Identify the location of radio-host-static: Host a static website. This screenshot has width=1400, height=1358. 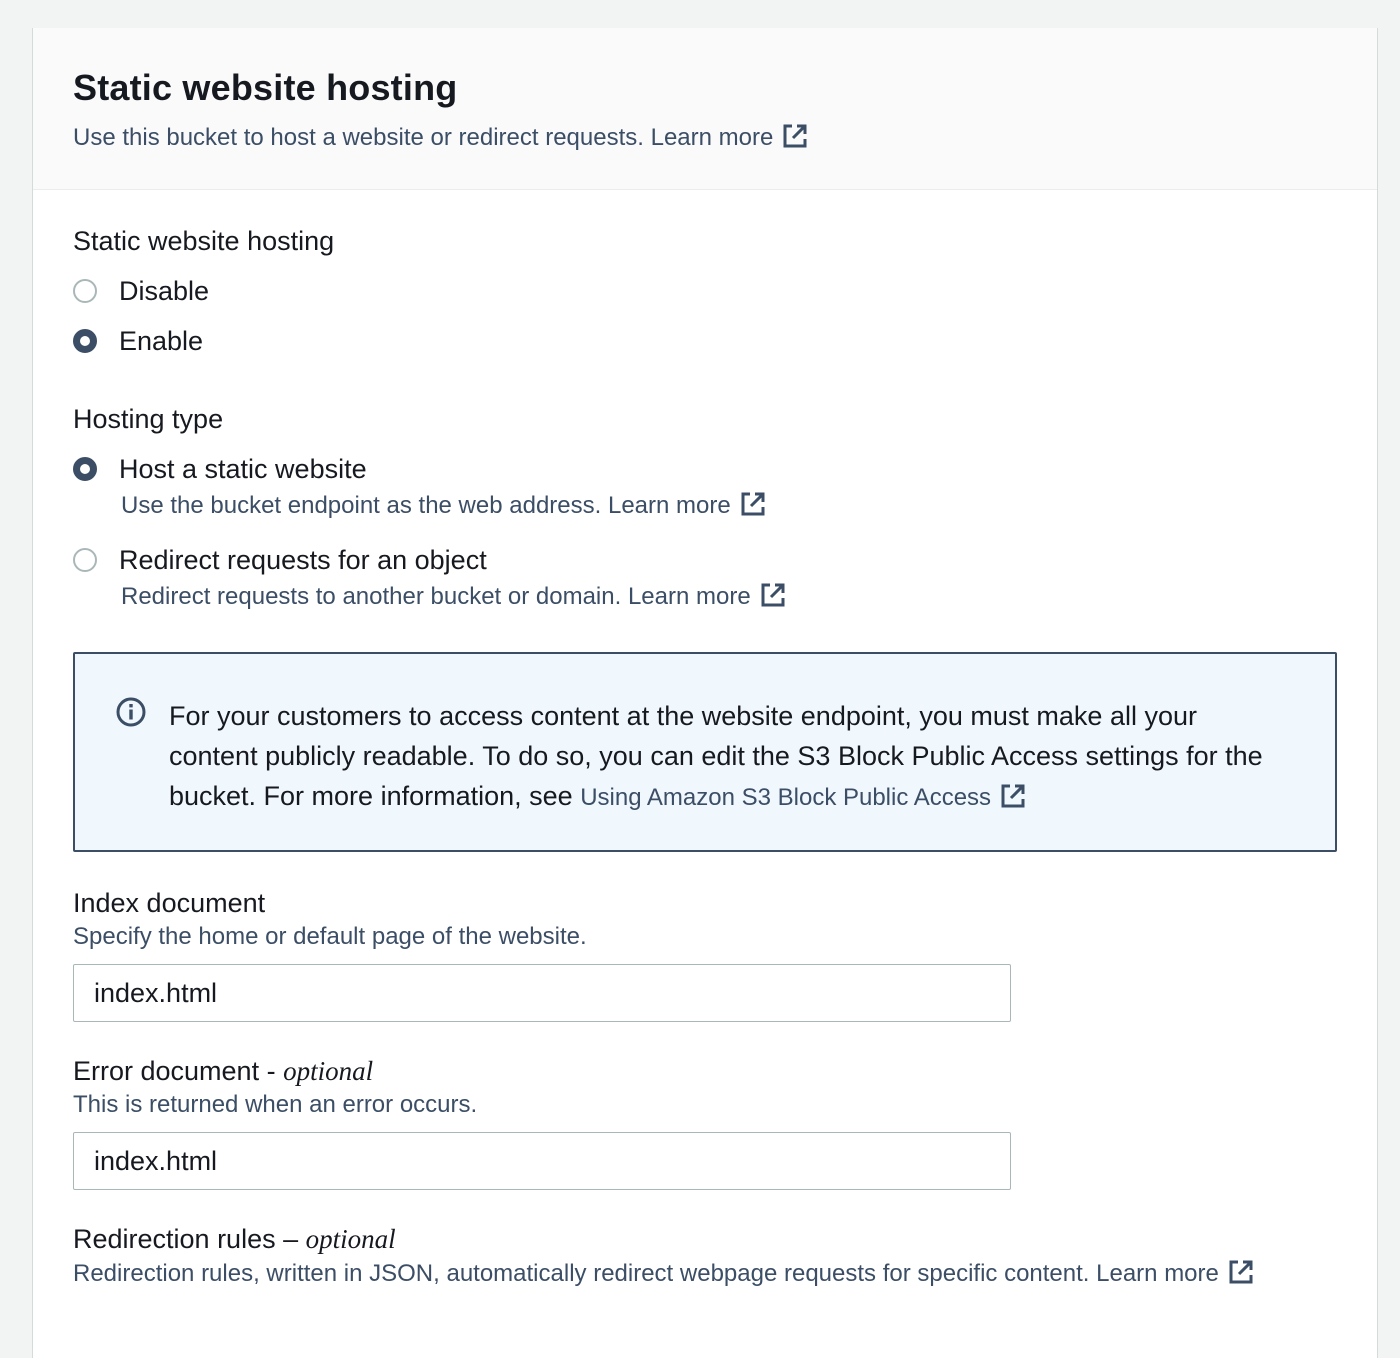
(705, 469).